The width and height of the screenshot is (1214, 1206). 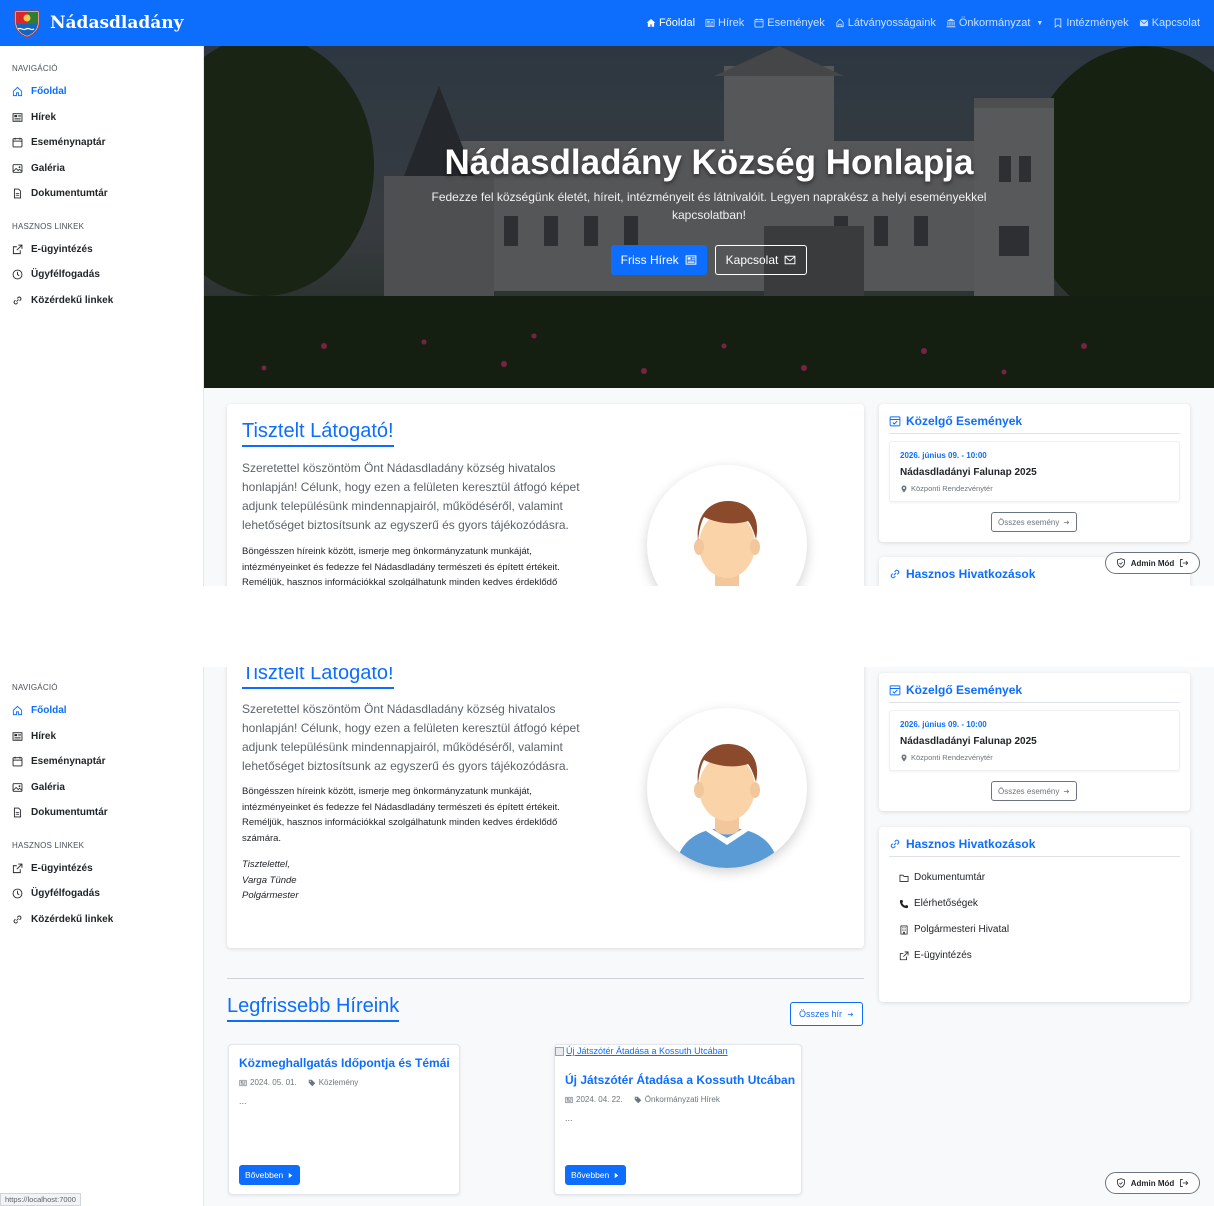 What do you see at coordinates (318, 433) in the screenshot?
I see `welcome-title: Tisztelt Látogató!` at bounding box center [318, 433].